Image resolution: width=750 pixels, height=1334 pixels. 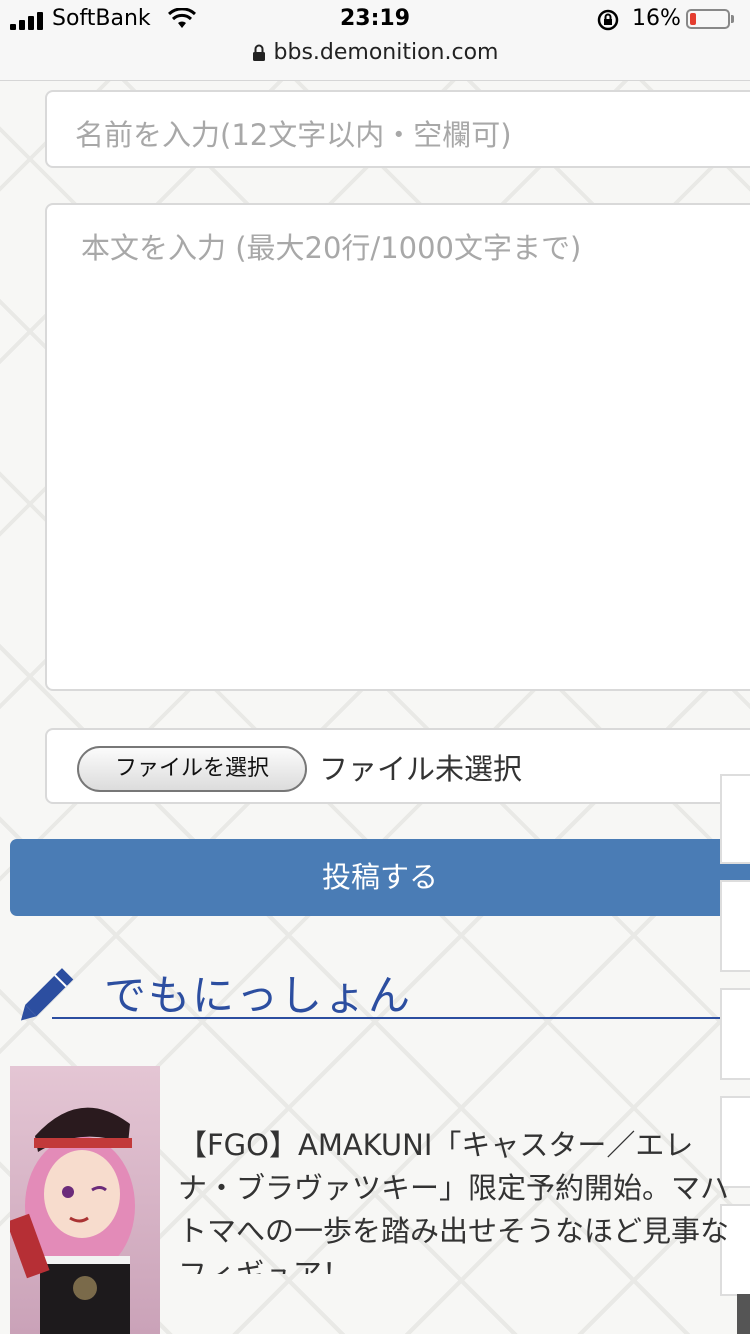 I want to click on figure-illustration, so click(x=72, y=1220).